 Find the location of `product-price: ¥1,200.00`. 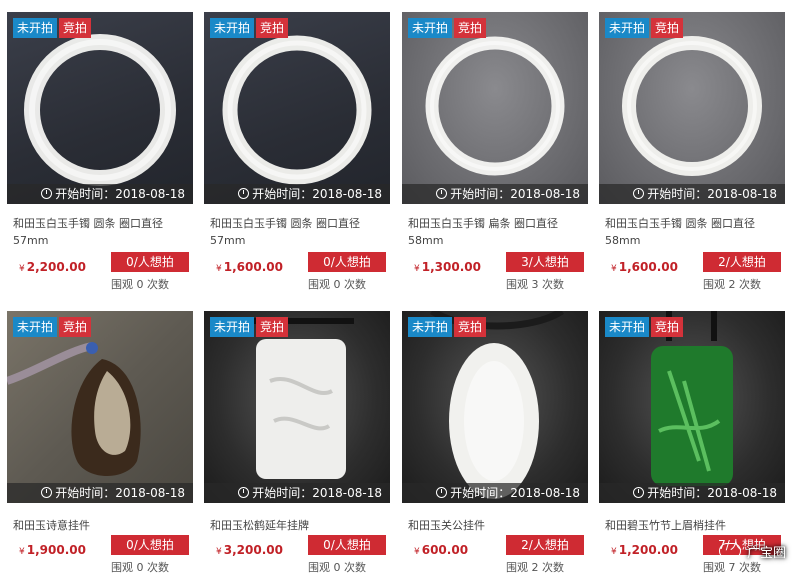

product-price: ¥1,200.00 is located at coordinates (644, 550).